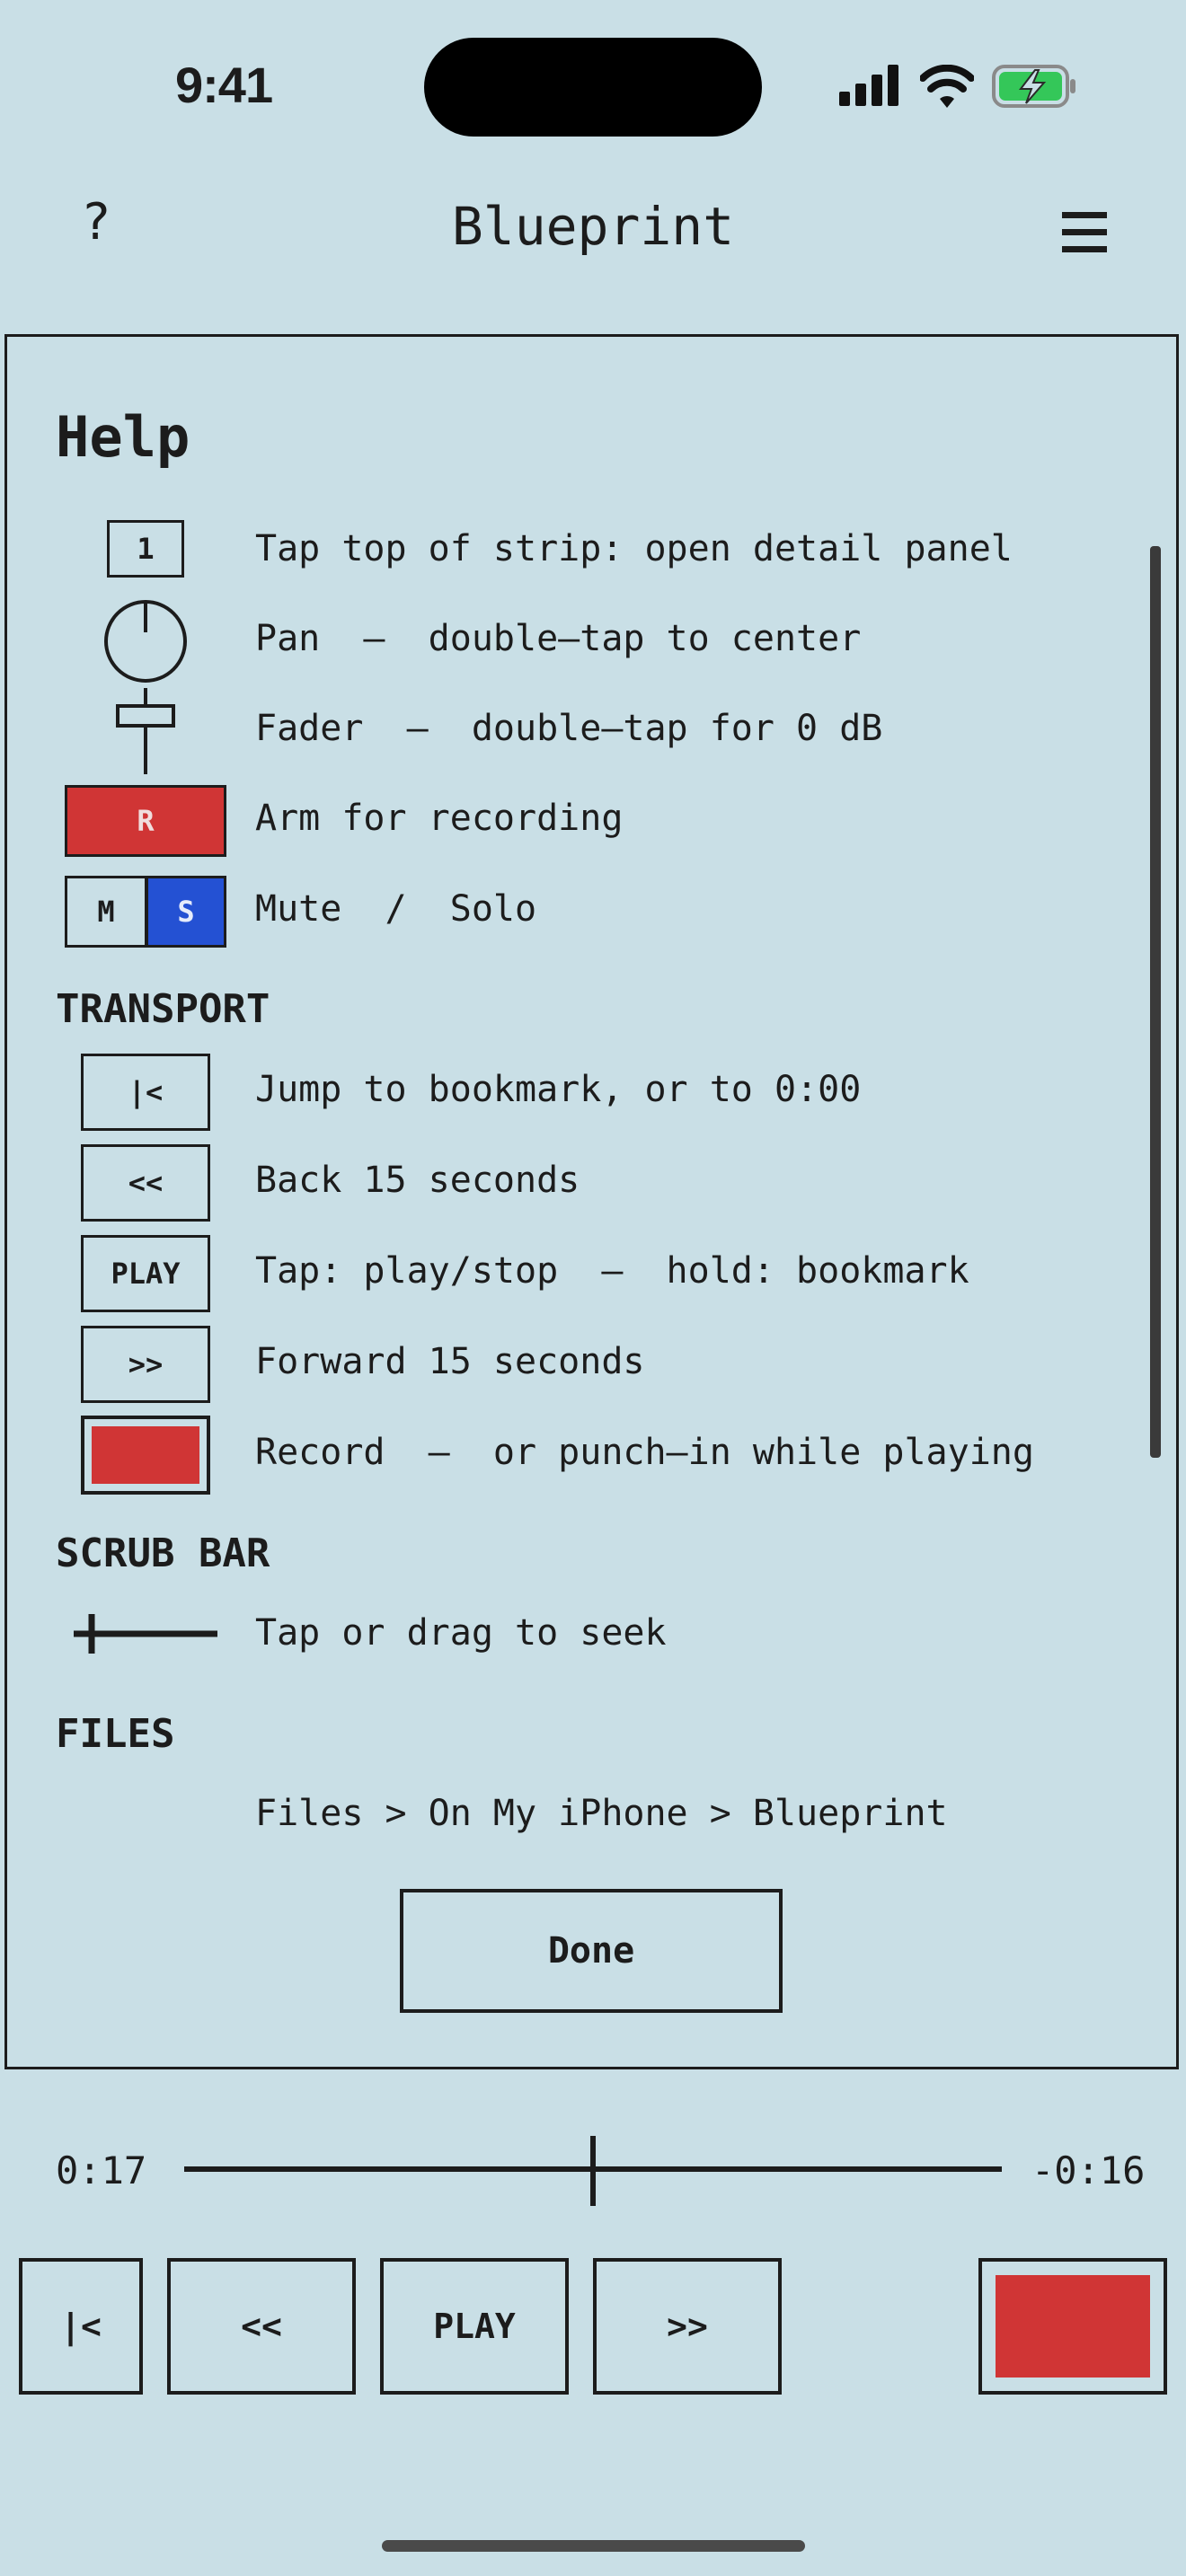 This screenshot has width=1186, height=2576. Describe the element at coordinates (593, 87) in the screenshot. I see `dynamic-island` at that location.